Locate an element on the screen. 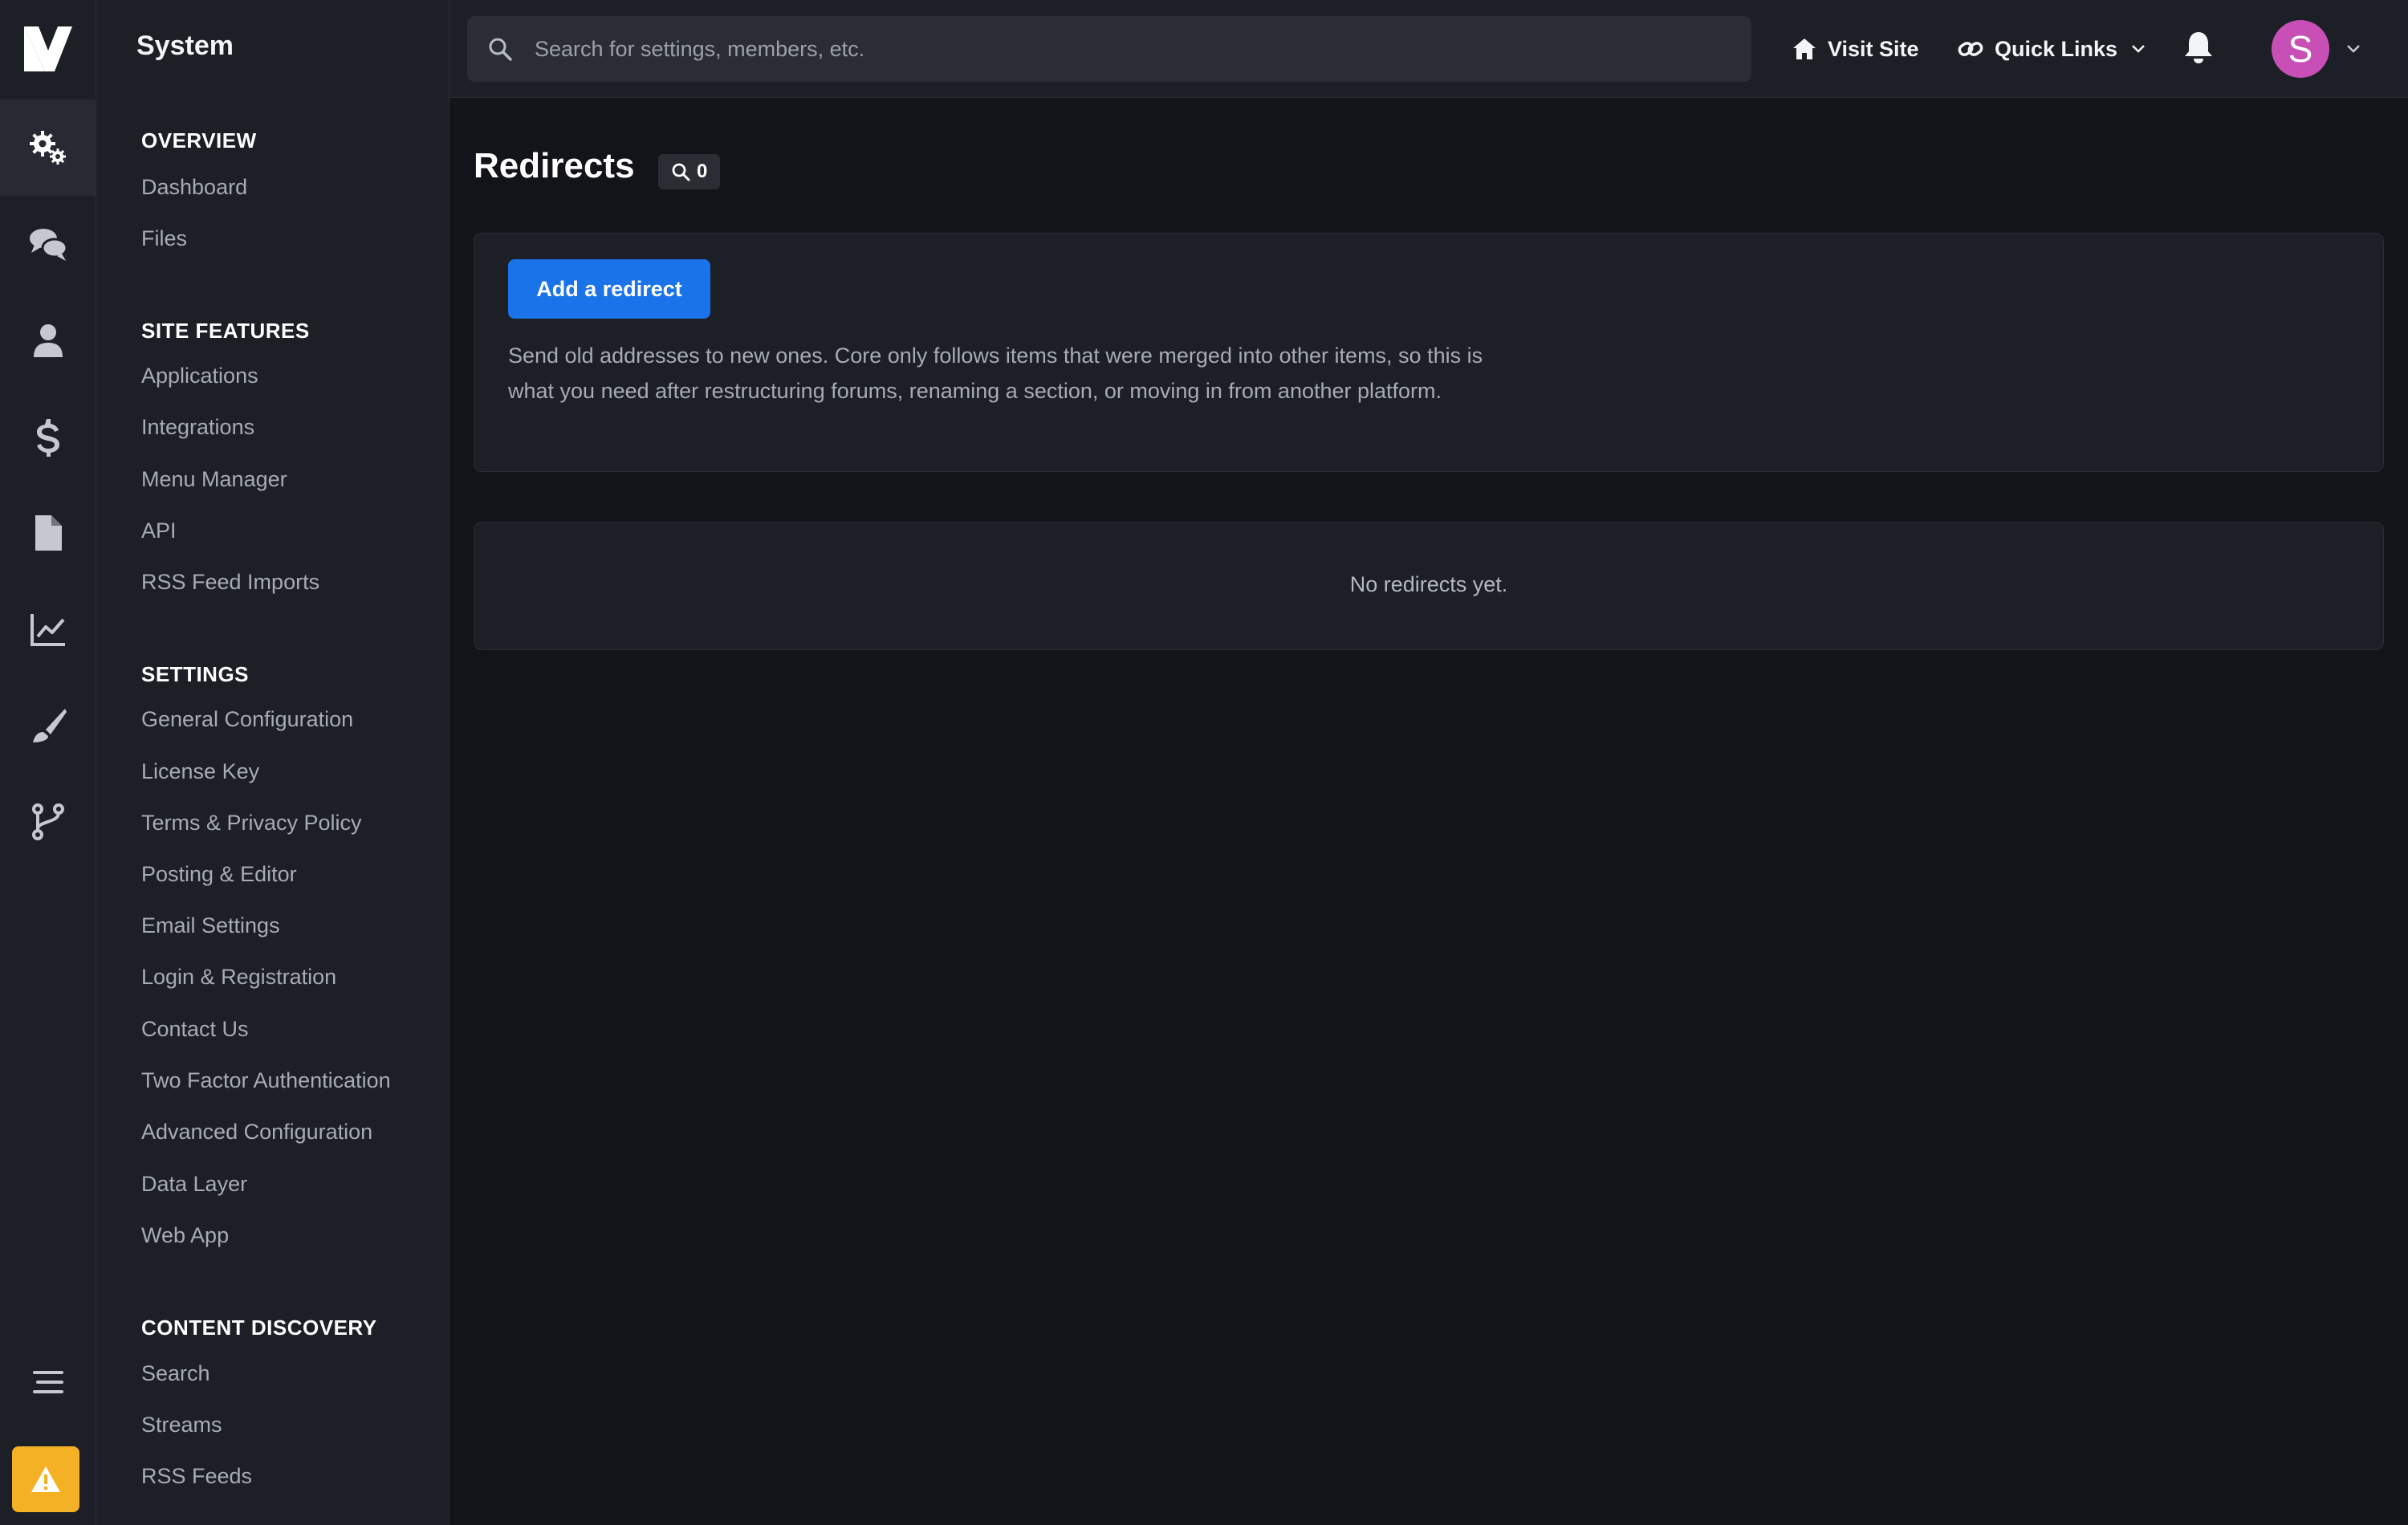 This screenshot has width=2408, height=1525. rail-item-content is located at coordinates (48, 533).